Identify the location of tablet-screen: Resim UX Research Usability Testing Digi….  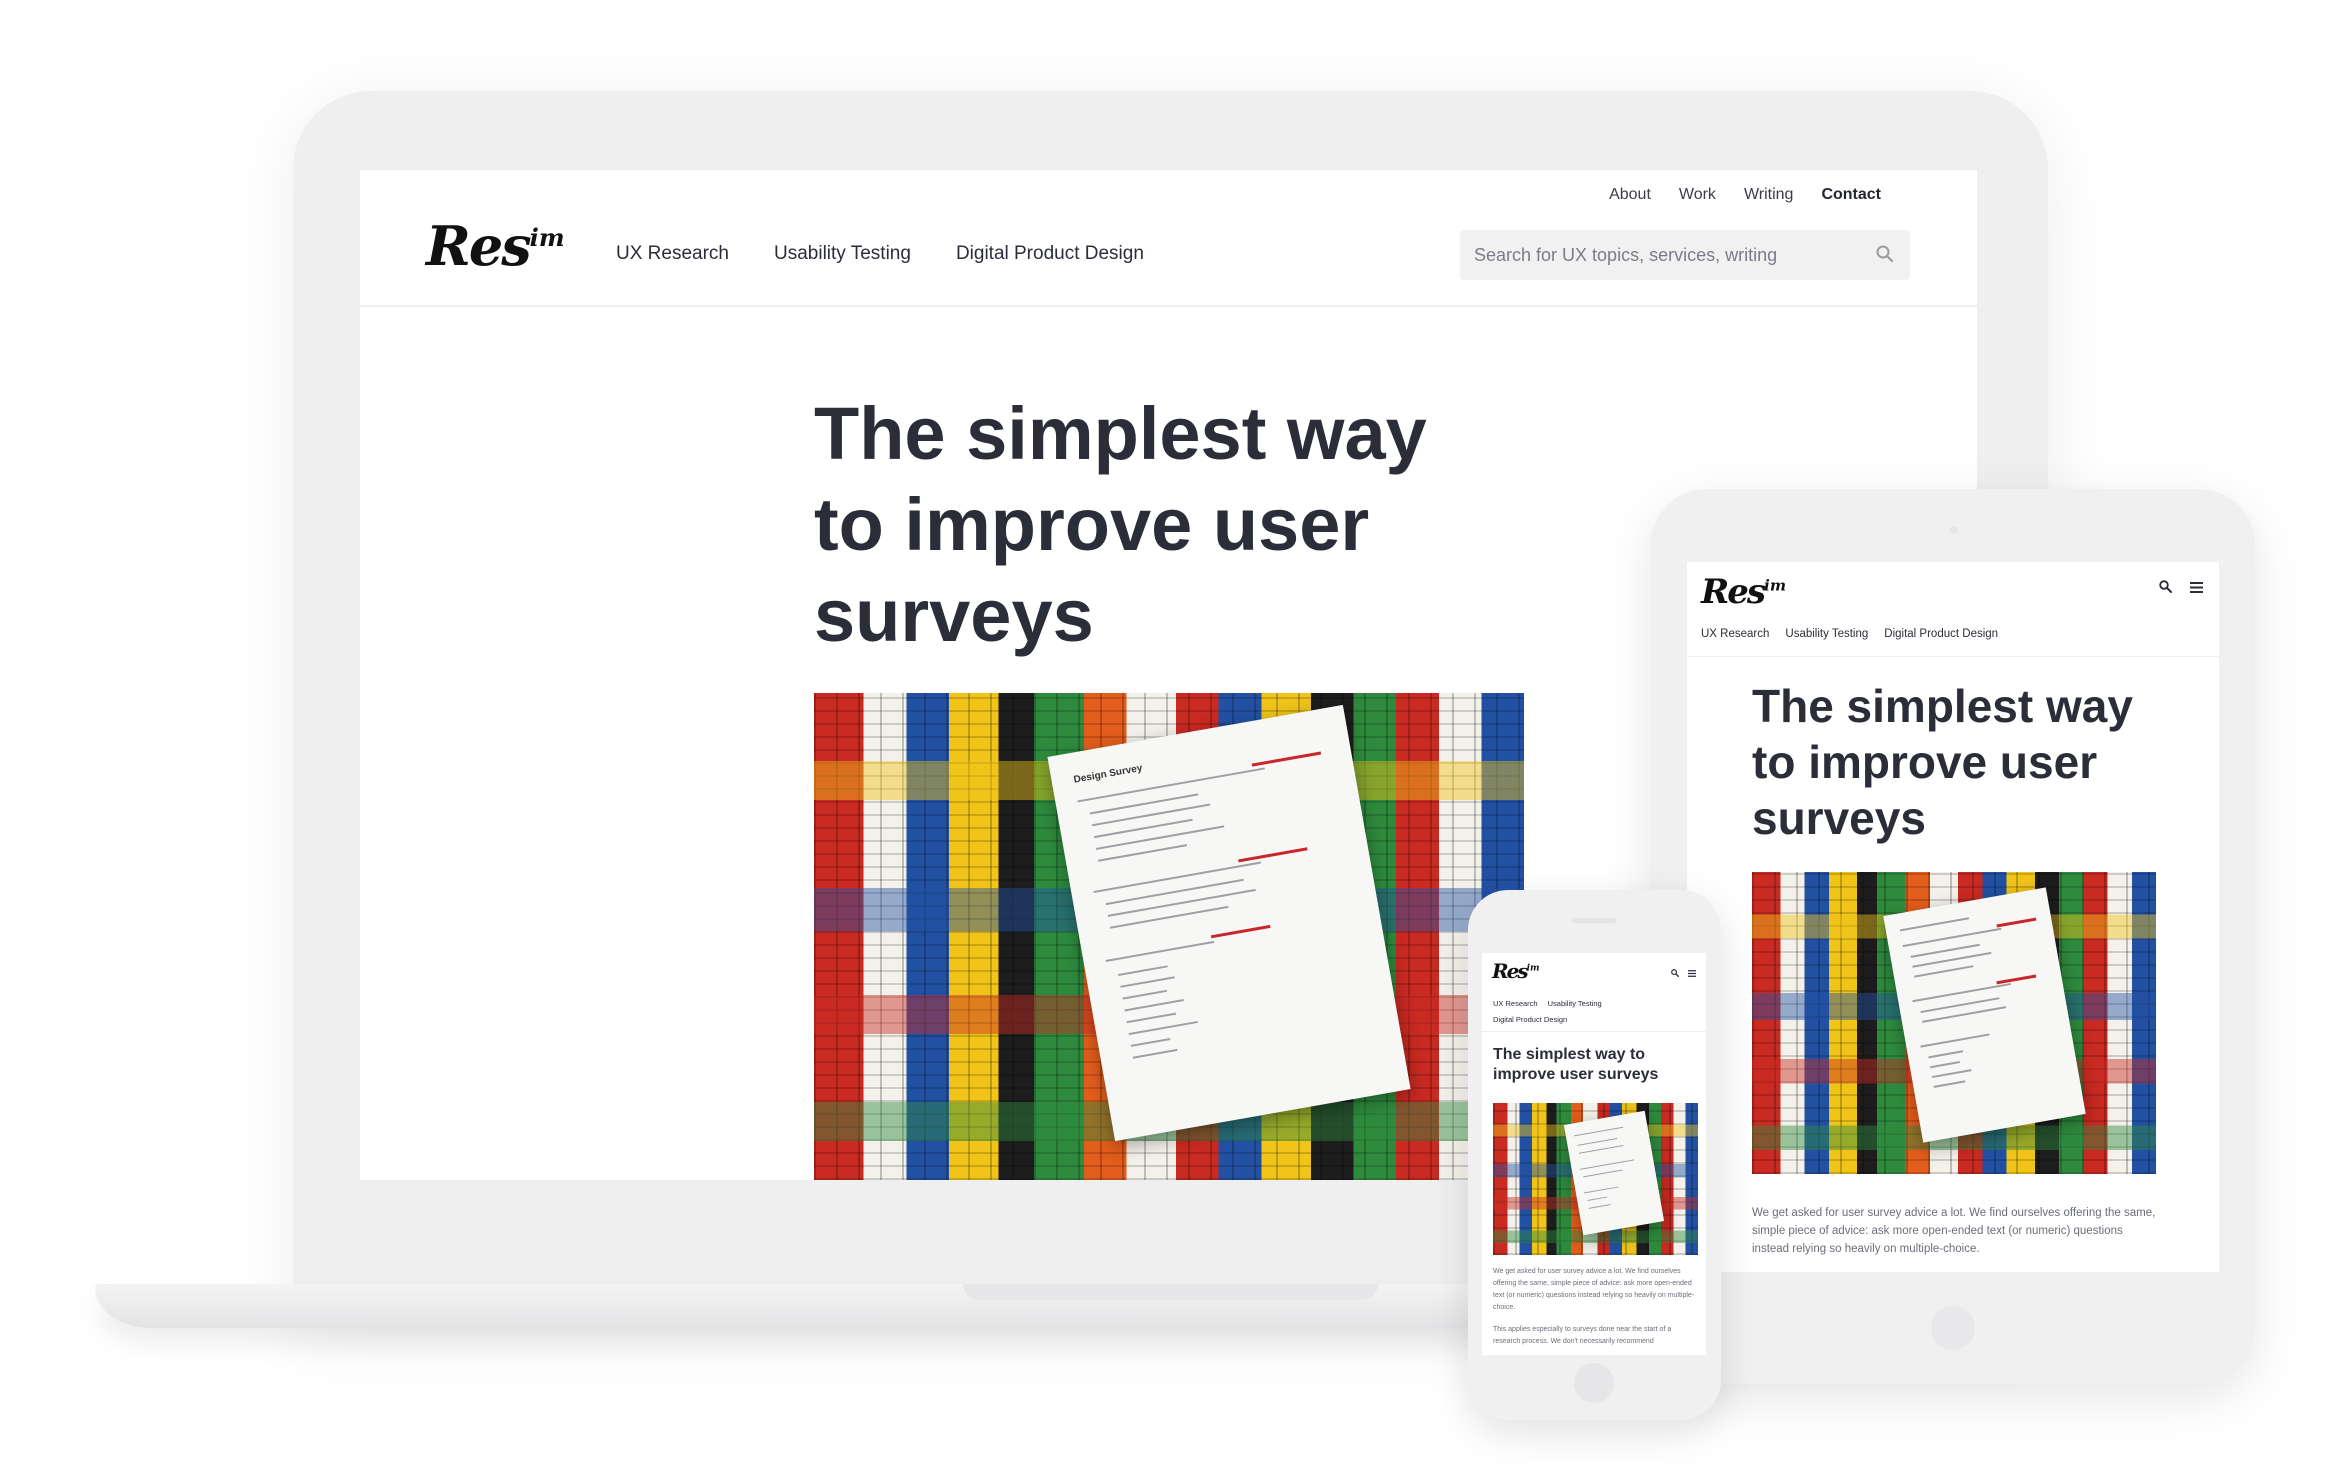
(1953, 917).